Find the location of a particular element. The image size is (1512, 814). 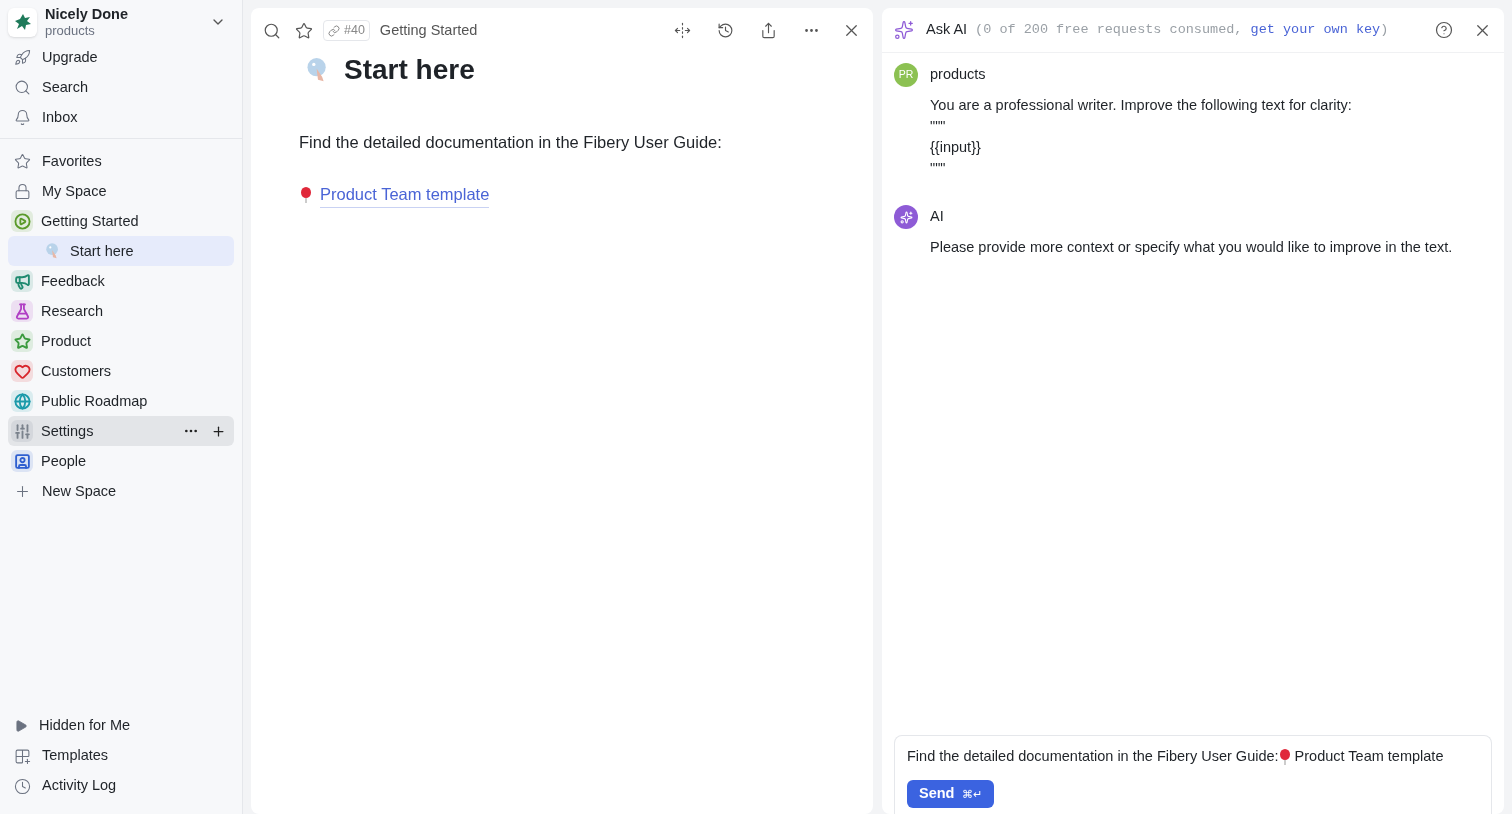

sidebar-item: Getting Started is located at coordinates (121, 221).